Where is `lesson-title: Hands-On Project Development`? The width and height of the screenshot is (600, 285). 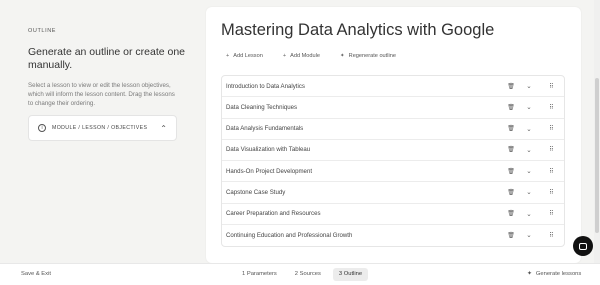 lesson-title: Hands-On Project Development is located at coordinates (269, 171).